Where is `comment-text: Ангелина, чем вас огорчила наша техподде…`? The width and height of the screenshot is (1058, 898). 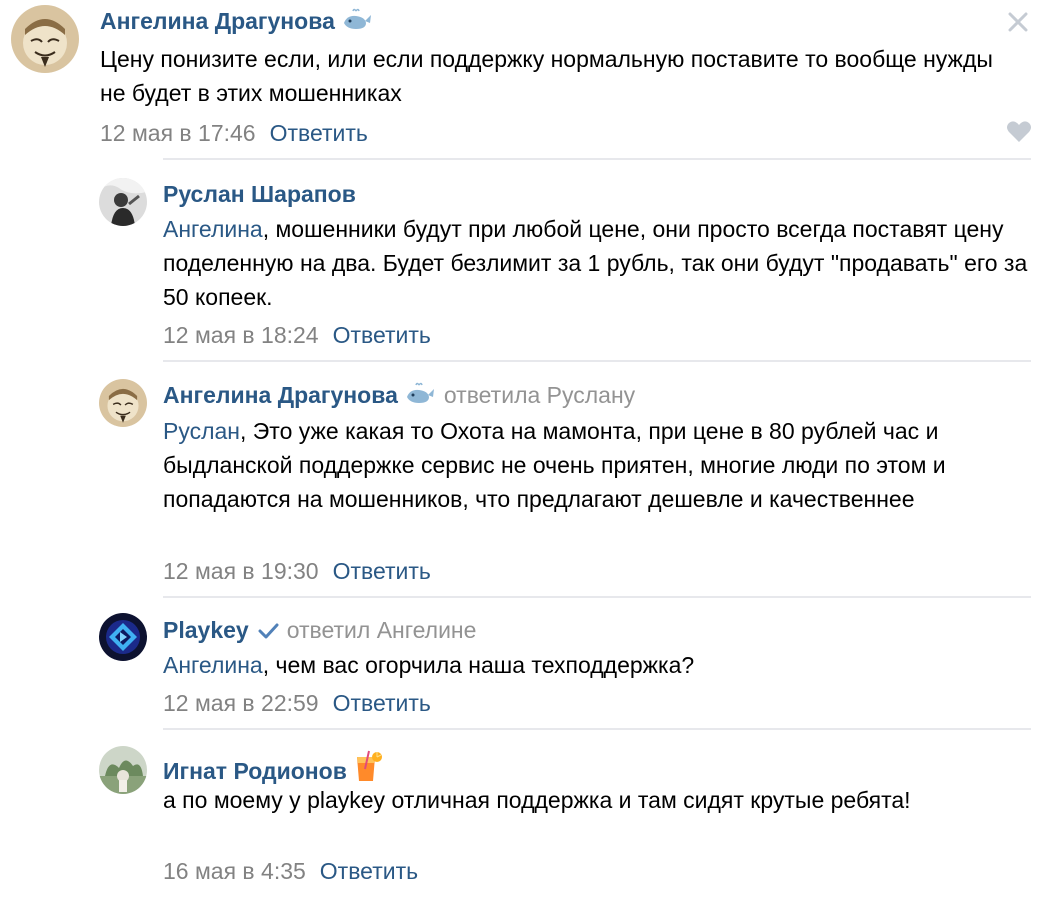 comment-text: Ангелина, чем вас огорчила наша техподде… is located at coordinates (598, 665).